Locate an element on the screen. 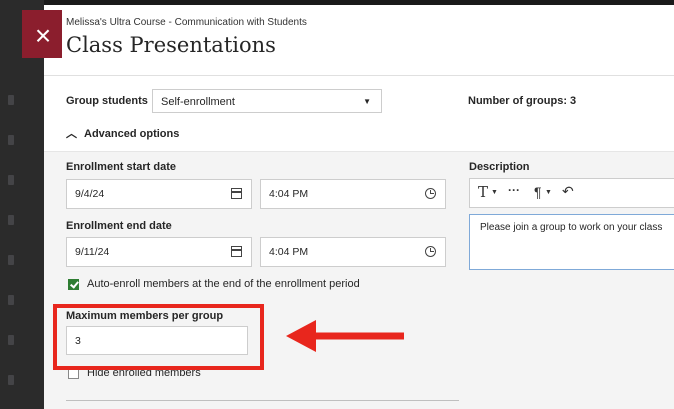 The height and width of the screenshot is (409, 674). enrollment-start-date-value: 9/4/24 is located at coordinates (90, 194).